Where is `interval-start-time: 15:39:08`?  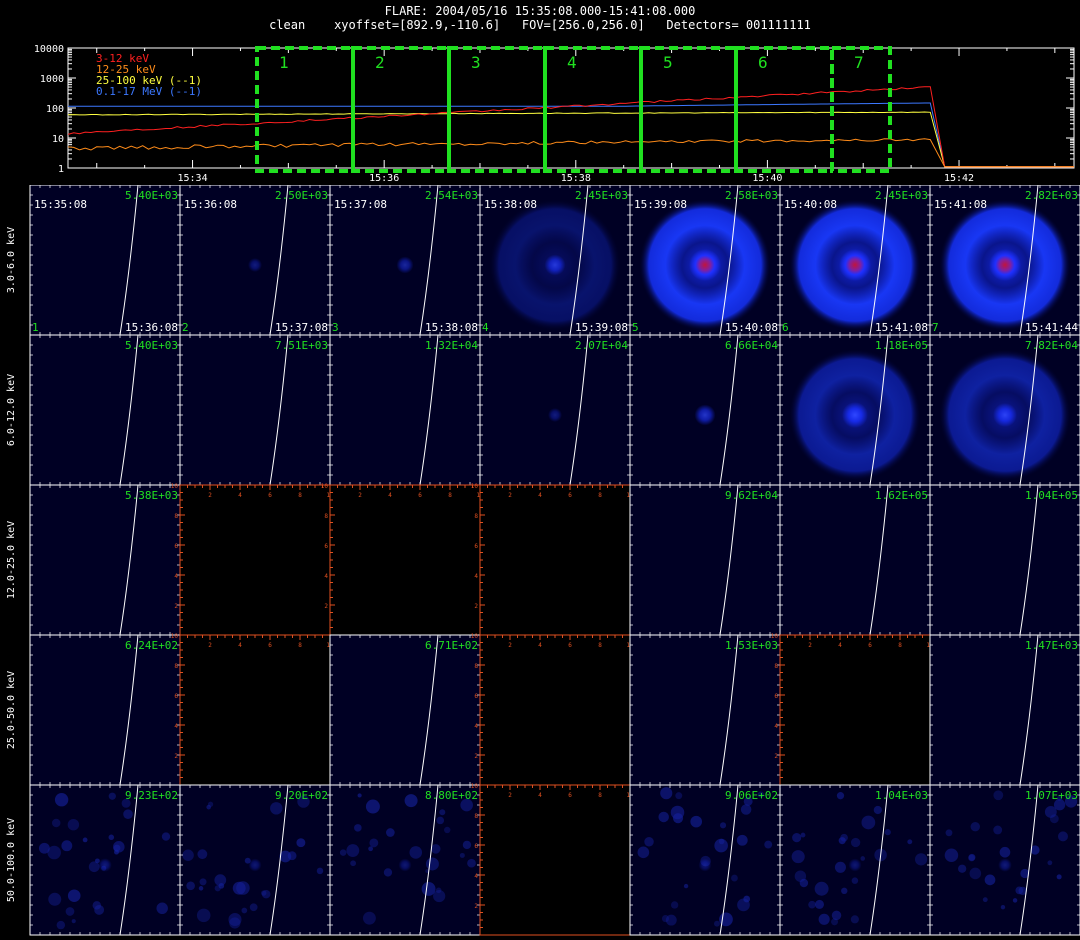 interval-start-time: 15:39:08 is located at coordinates (660, 204).